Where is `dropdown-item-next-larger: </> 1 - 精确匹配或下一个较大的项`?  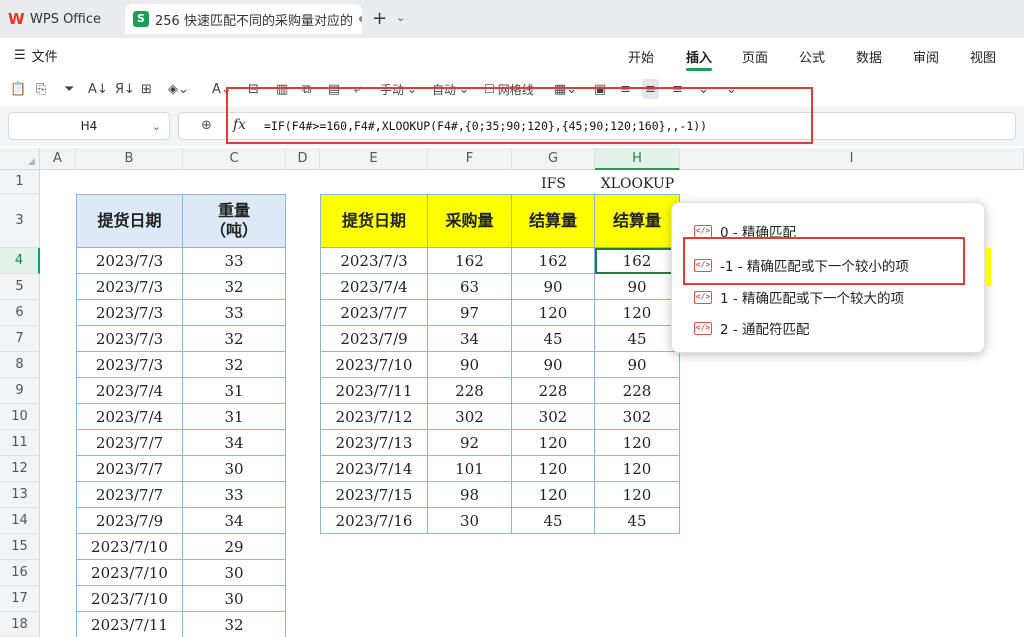
dropdown-item-next-larger: </> 1 - 精确匹配或下一个较大的项 is located at coordinates (799, 297).